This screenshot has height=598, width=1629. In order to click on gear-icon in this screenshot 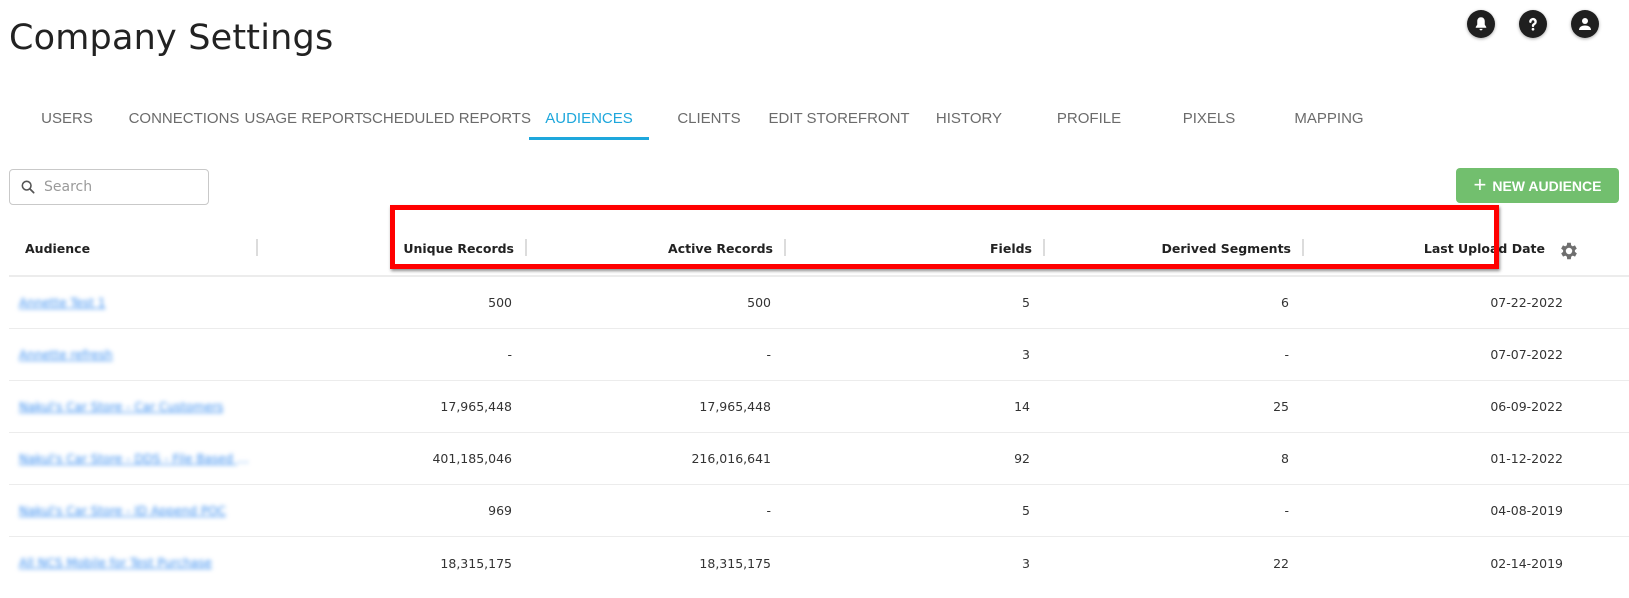, I will do `click(1569, 251)`.